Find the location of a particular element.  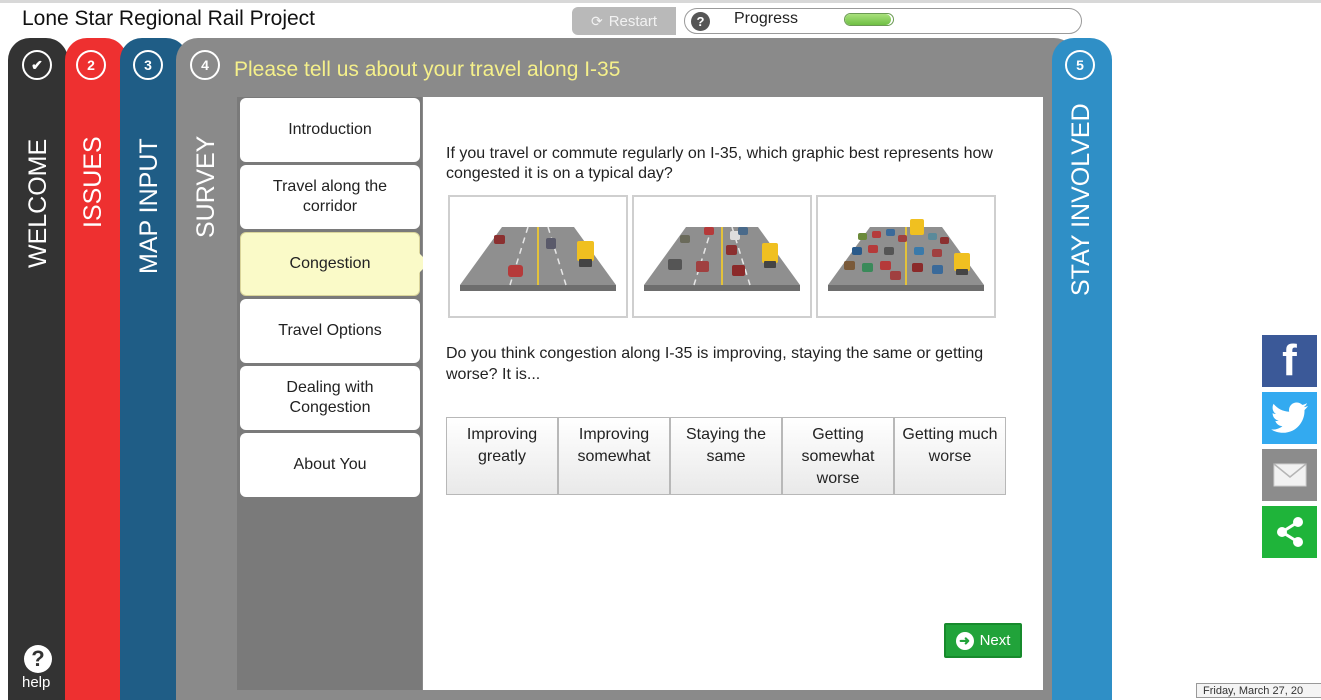

tab-welcome-check-icon: ✔ is located at coordinates (37, 65).